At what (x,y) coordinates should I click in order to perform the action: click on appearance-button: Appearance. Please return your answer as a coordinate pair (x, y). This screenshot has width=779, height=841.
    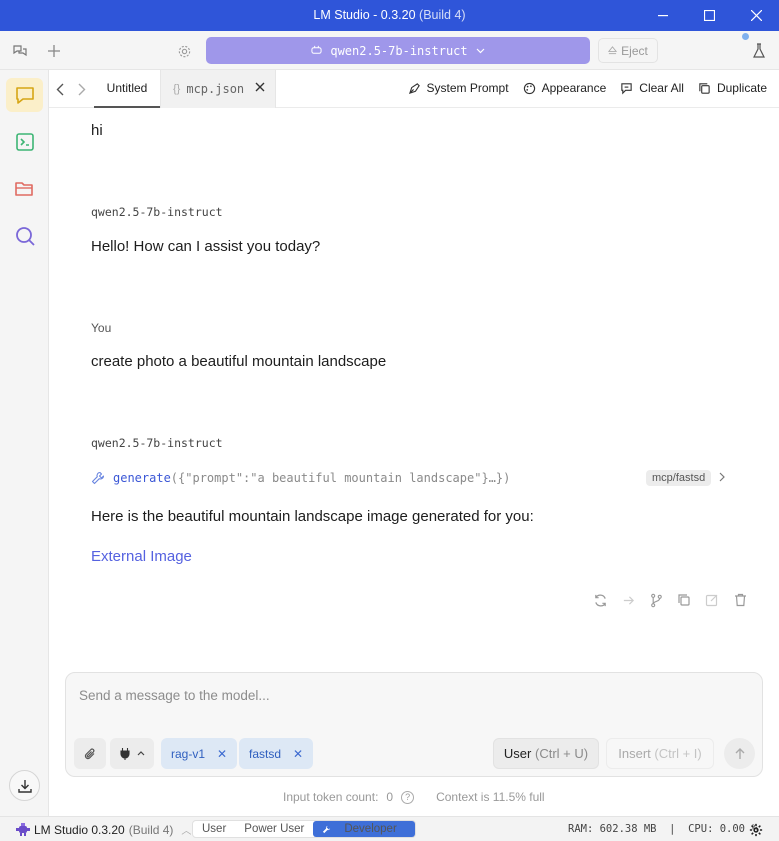
    Looking at the image, I should click on (564, 88).